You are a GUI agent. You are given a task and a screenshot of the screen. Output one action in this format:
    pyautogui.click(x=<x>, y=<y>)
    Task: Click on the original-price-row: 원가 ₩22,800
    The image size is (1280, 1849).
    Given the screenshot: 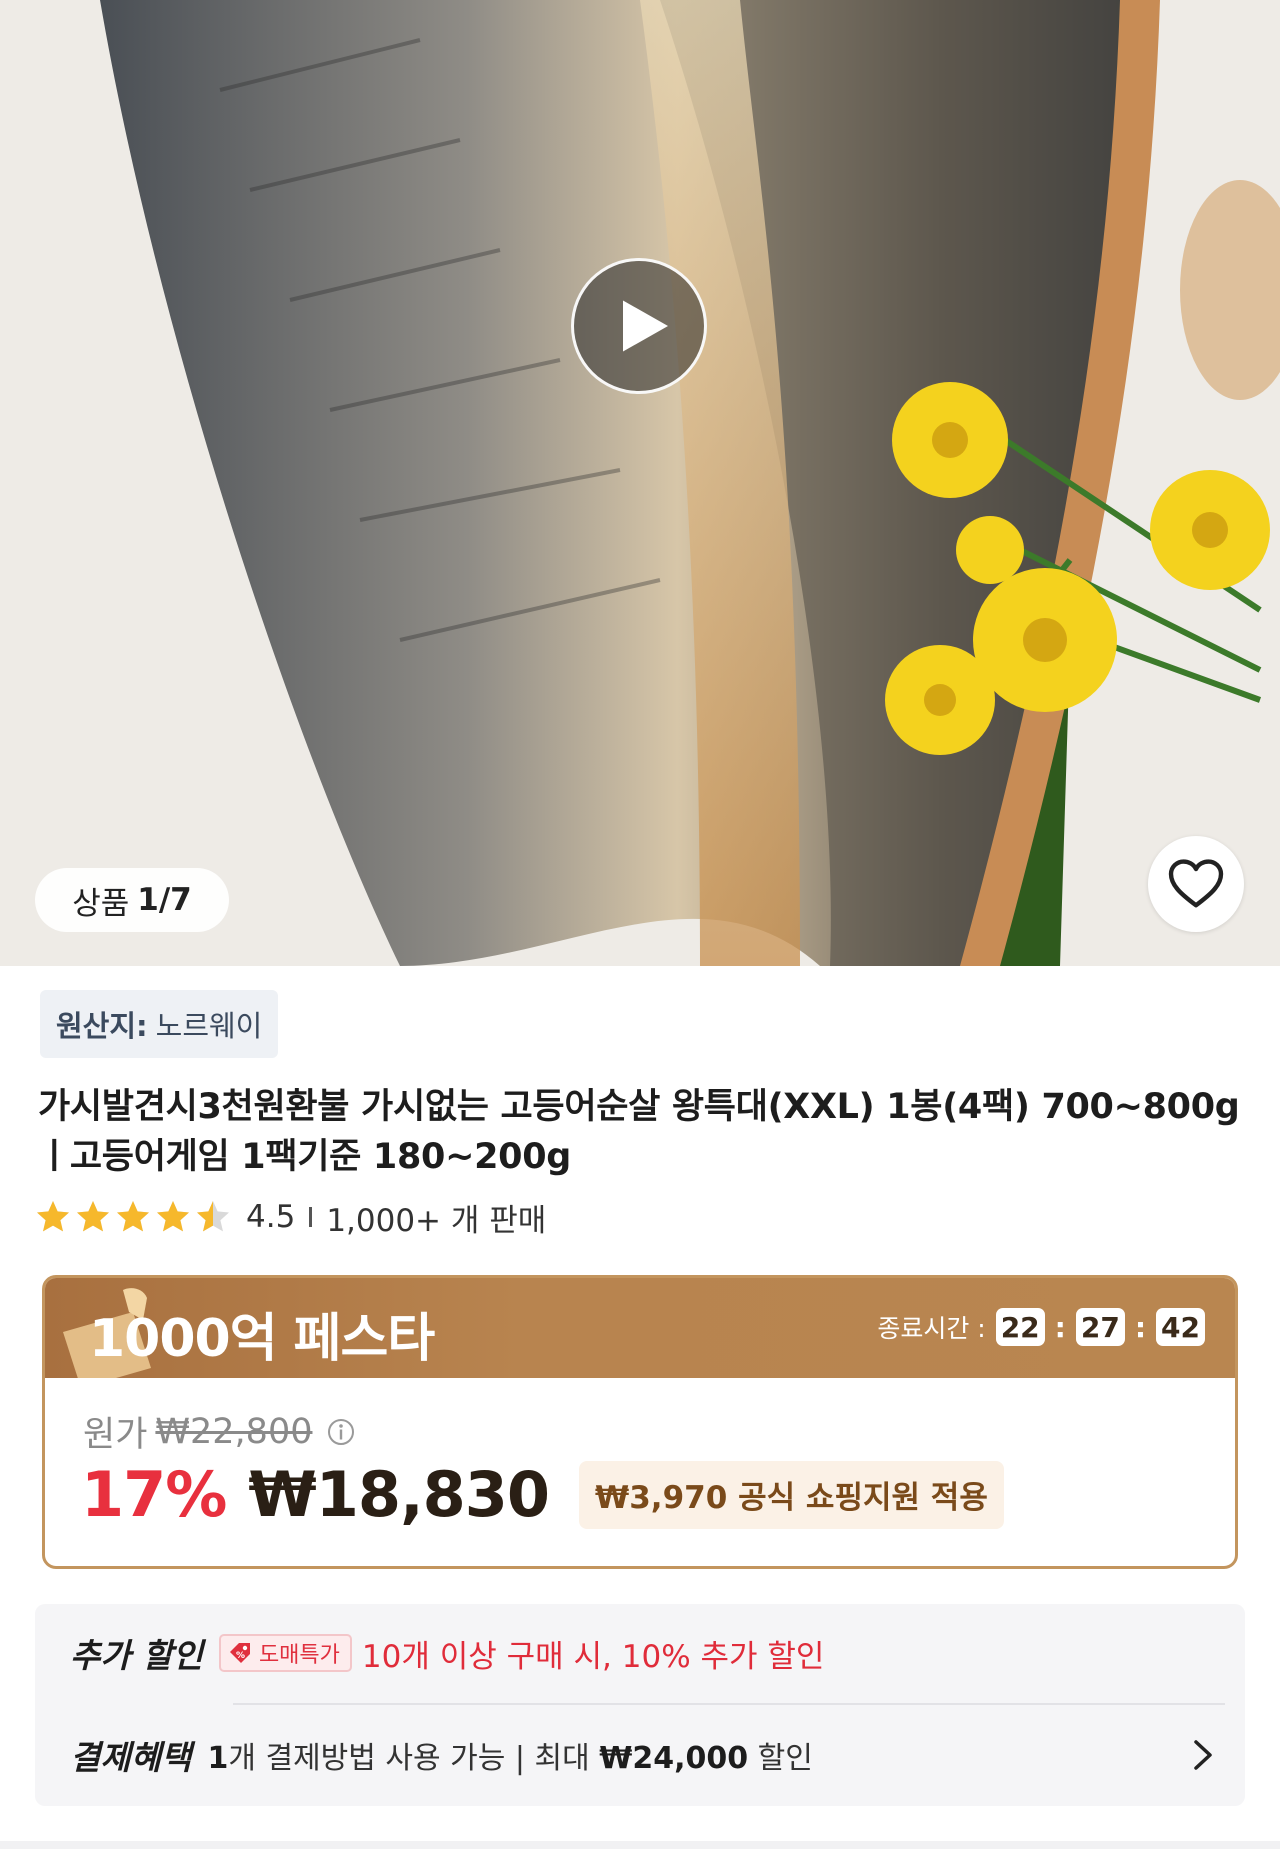 What is the action you would take?
    pyautogui.click(x=219, y=1431)
    